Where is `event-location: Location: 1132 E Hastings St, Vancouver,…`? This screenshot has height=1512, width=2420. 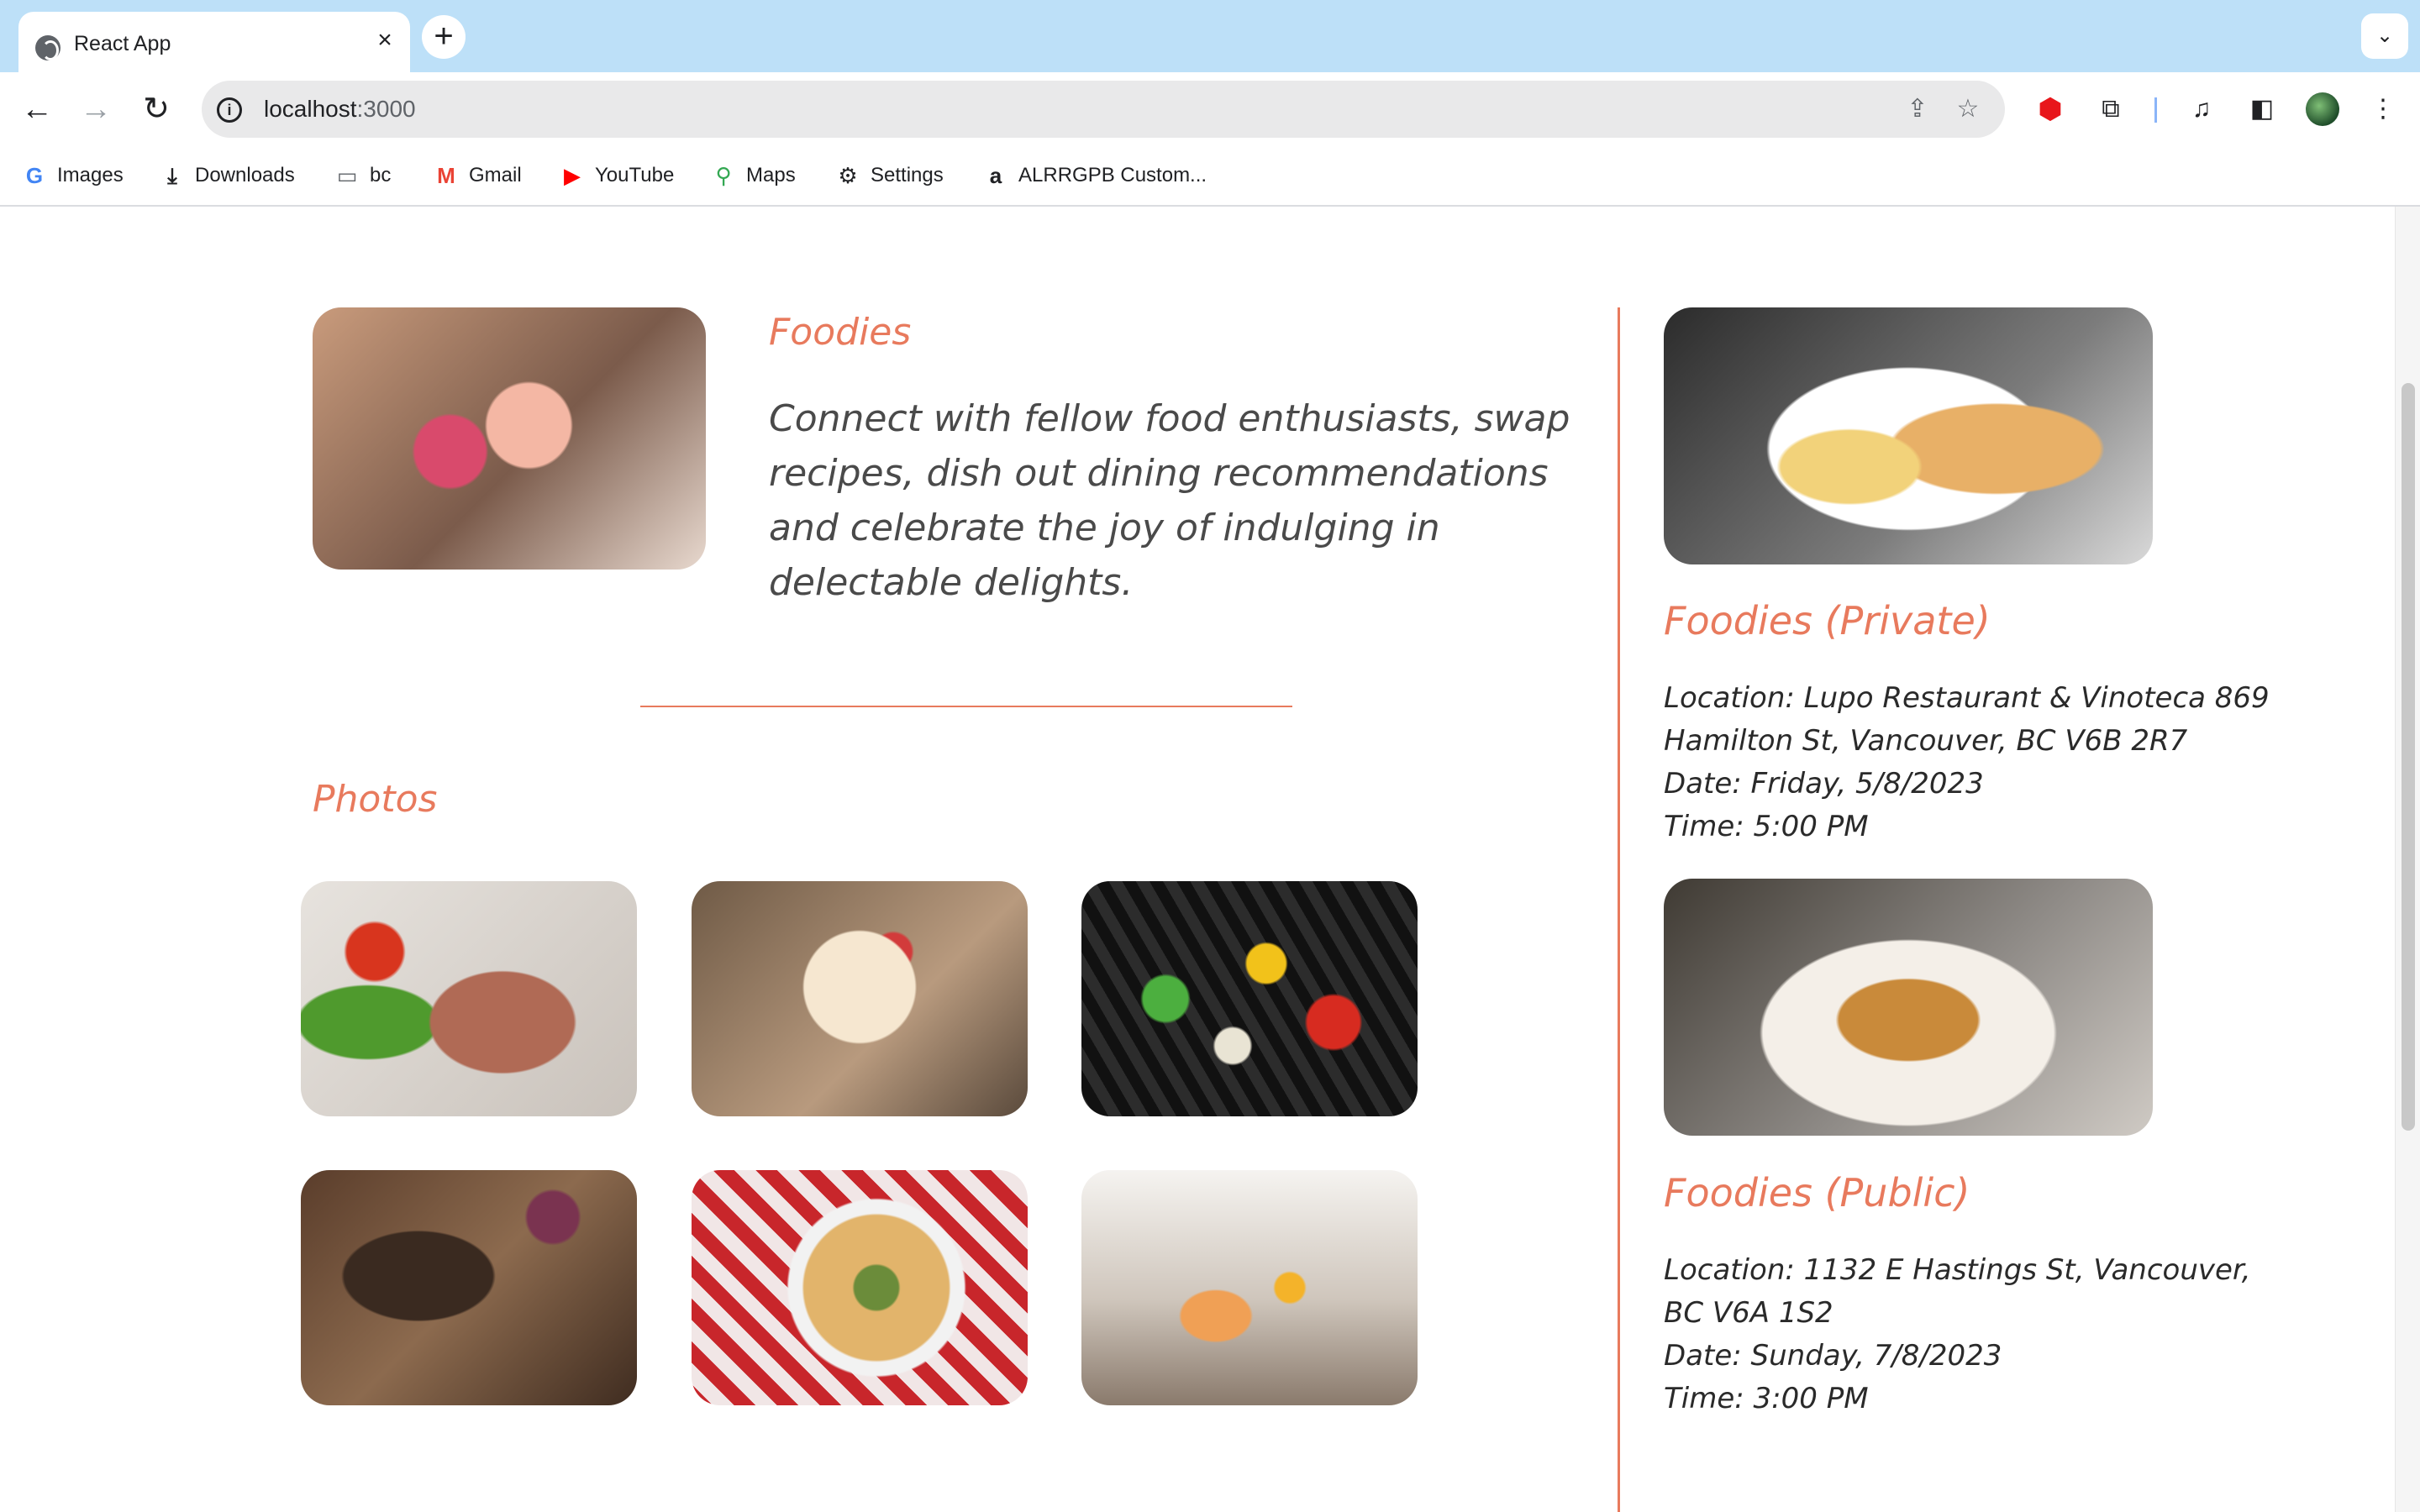
event-location: Location: 1132 E Hastings St, Vancouver,… is located at coordinates (1957, 1291).